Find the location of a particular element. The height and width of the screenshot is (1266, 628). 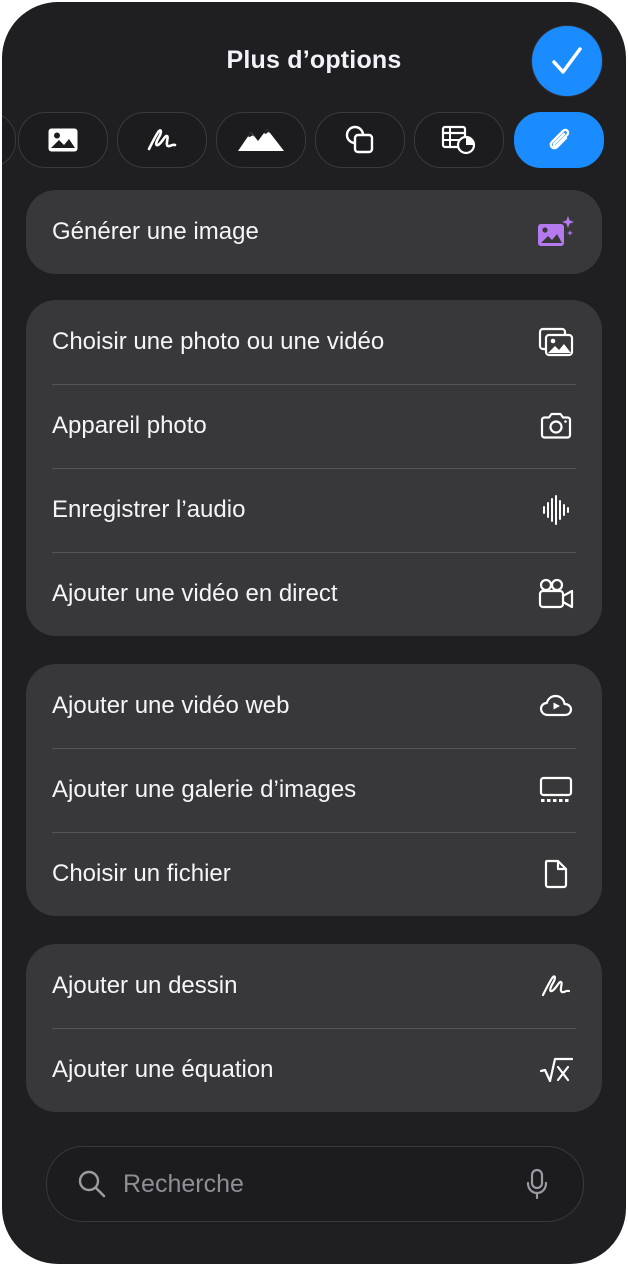

menu-item-choose-photo-video: Choisir une photo ou une vidéo is located at coordinates (314, 342).